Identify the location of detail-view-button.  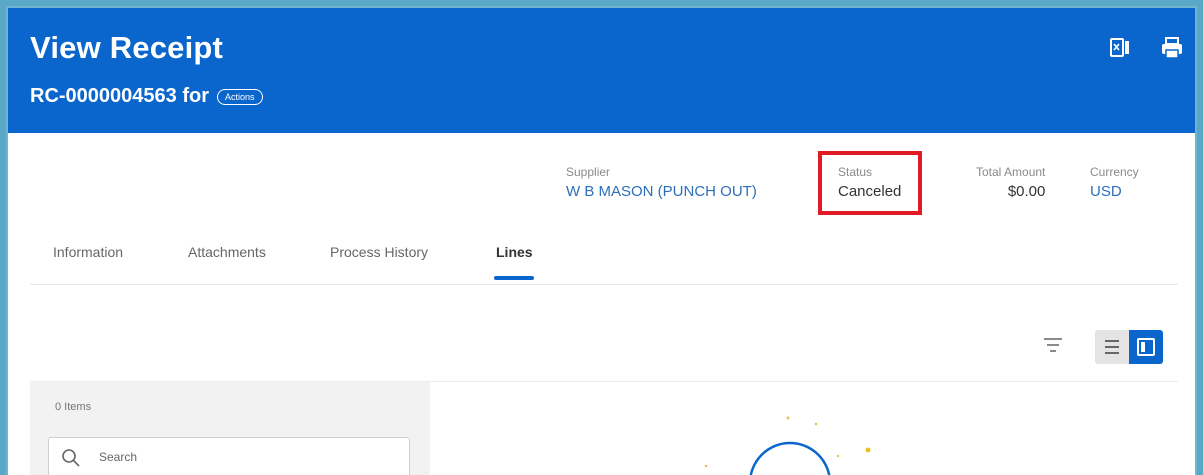
(1146, 347).